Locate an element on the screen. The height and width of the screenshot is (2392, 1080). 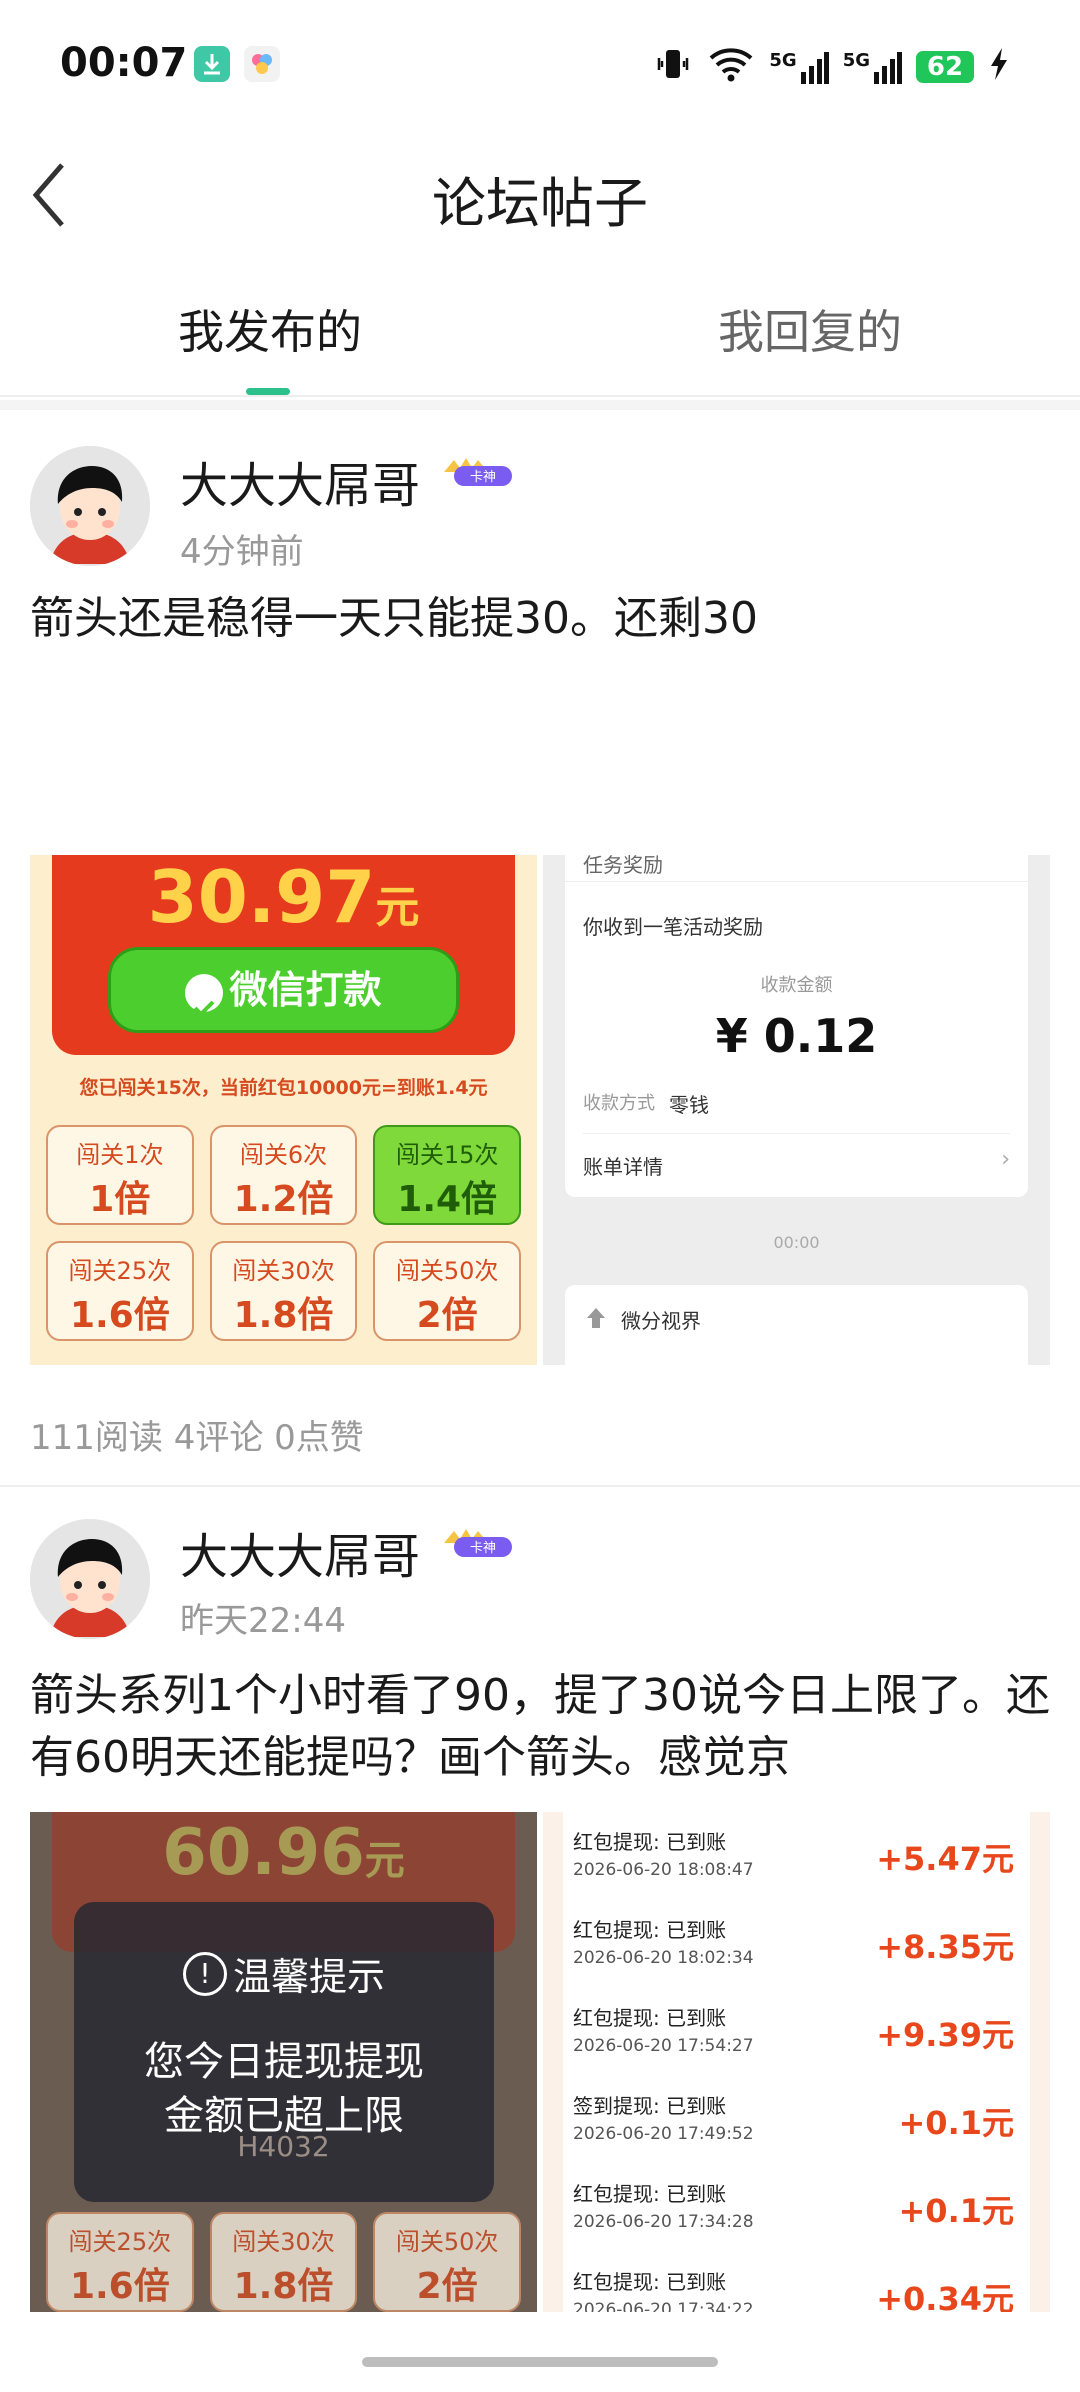
status-bar: 00:07 5G 5G 62 is located at coordinates (540, 67).